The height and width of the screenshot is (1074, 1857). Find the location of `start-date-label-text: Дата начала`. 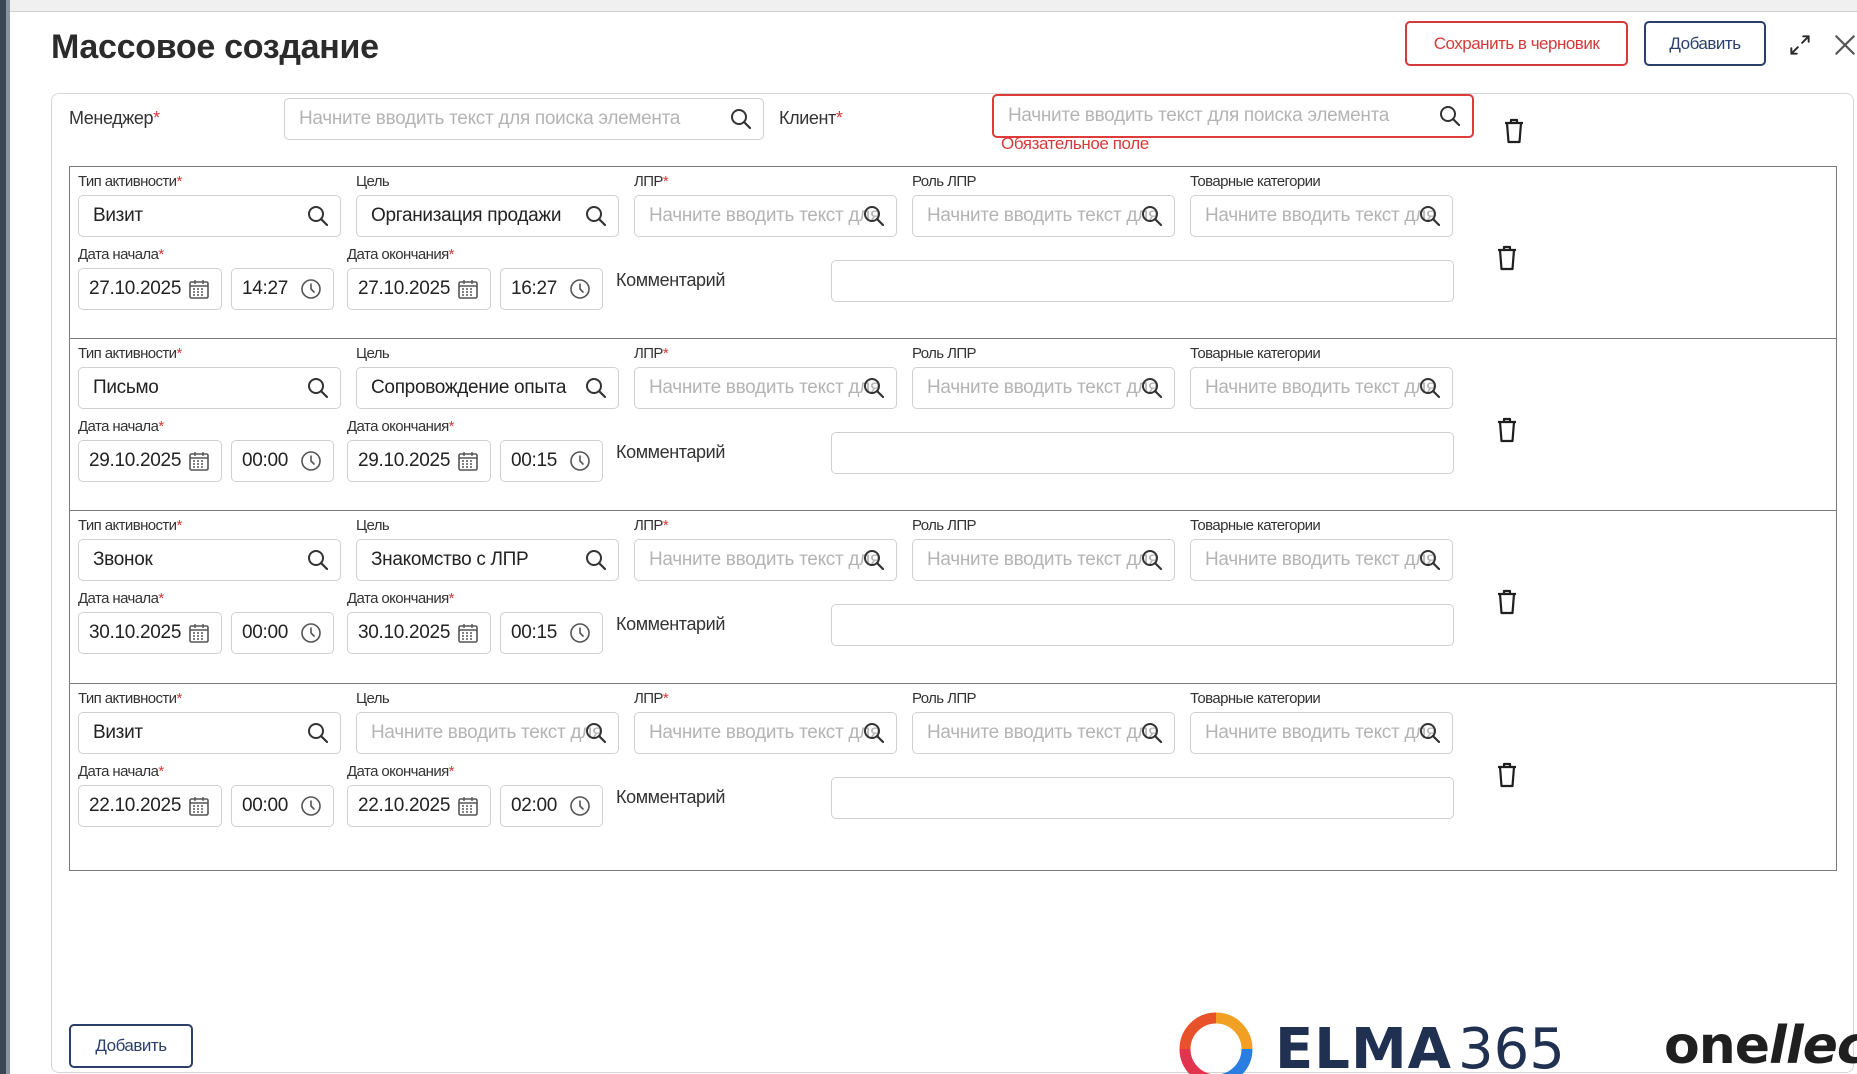

start-date-label-text: Дата начала is located at coordinates (118, 254).